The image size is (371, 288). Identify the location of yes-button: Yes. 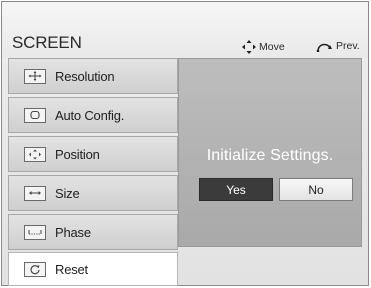
(236, 189).